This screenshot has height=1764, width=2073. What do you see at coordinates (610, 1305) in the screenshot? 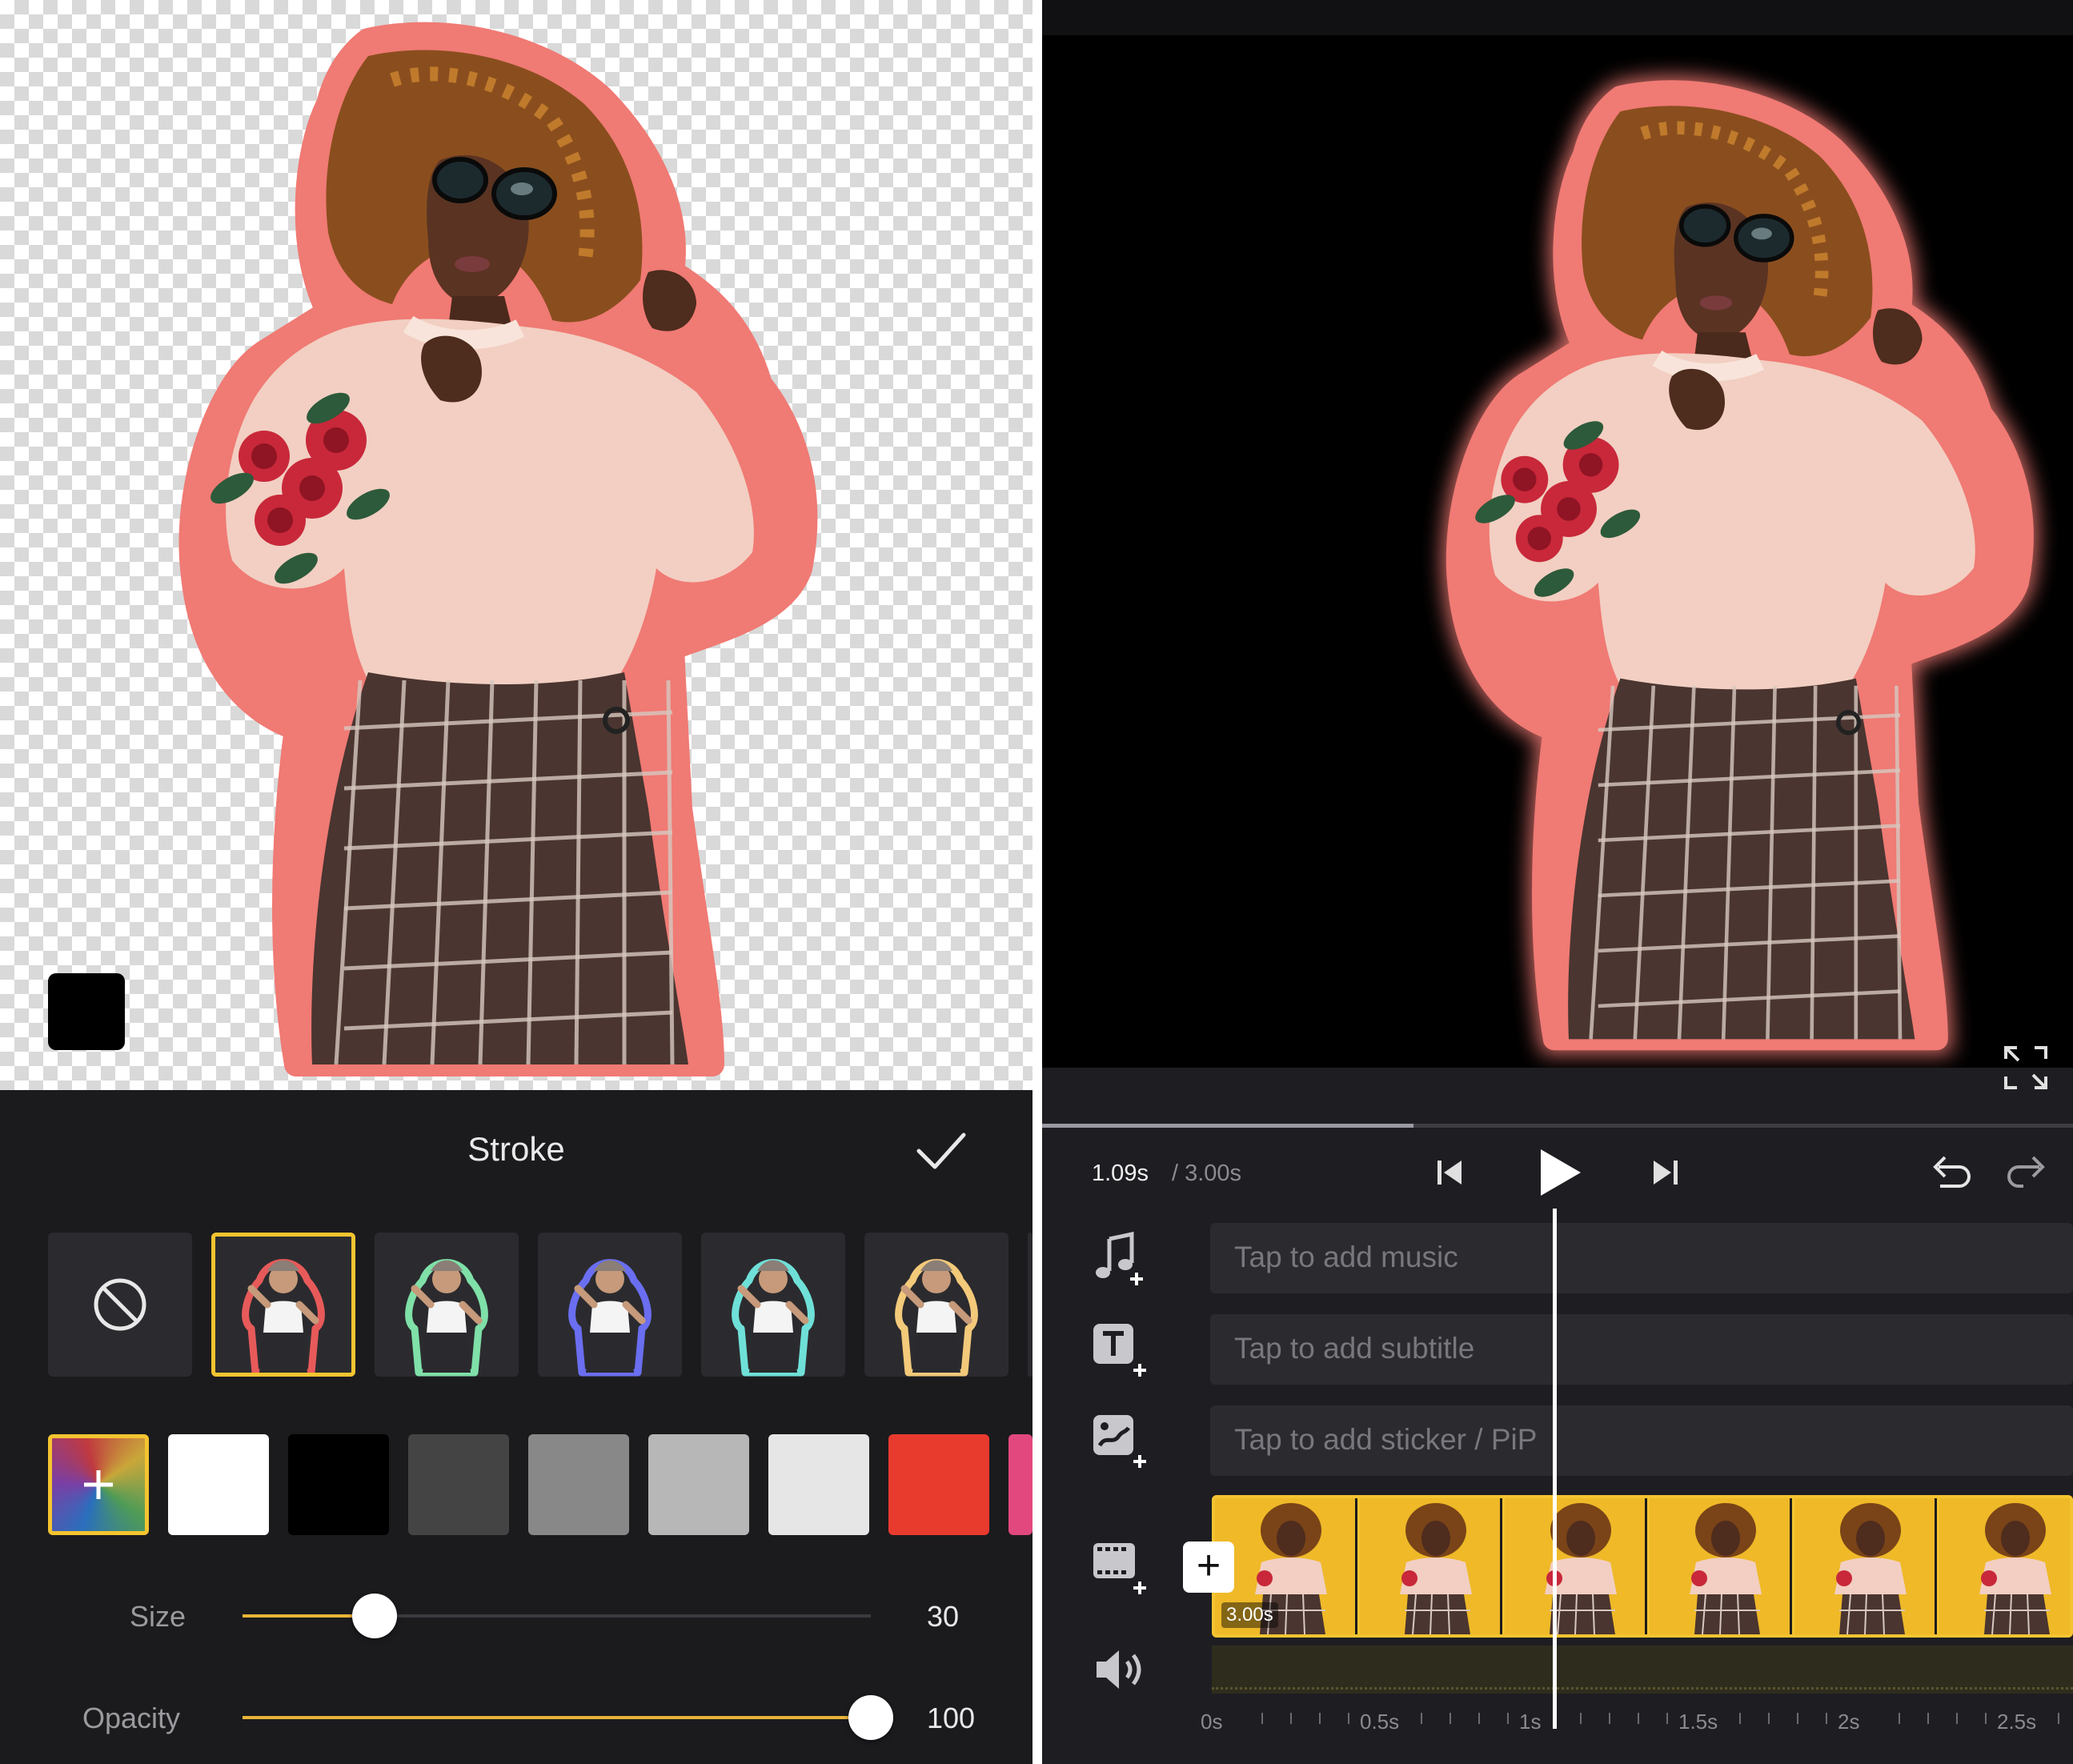
I see `preset-blue-stroke` at bounding box center [610, 1305].